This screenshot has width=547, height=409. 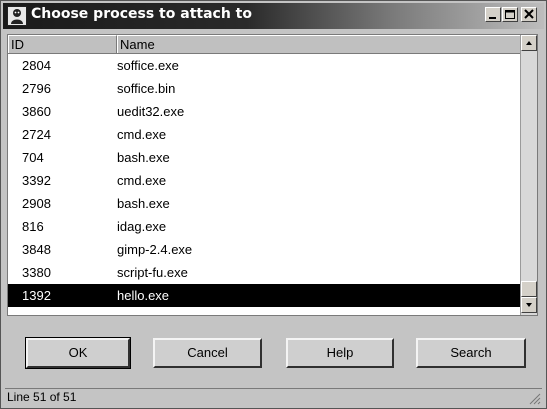 What do you see at coordinates (264, 157) in the screenshot?
I see `table-row: 704 bash.exe` at bounding box center [264, 157].